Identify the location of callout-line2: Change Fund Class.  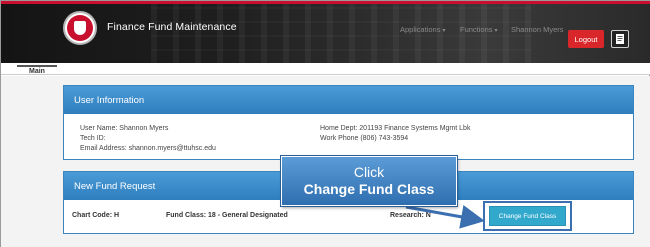
(369, 189).